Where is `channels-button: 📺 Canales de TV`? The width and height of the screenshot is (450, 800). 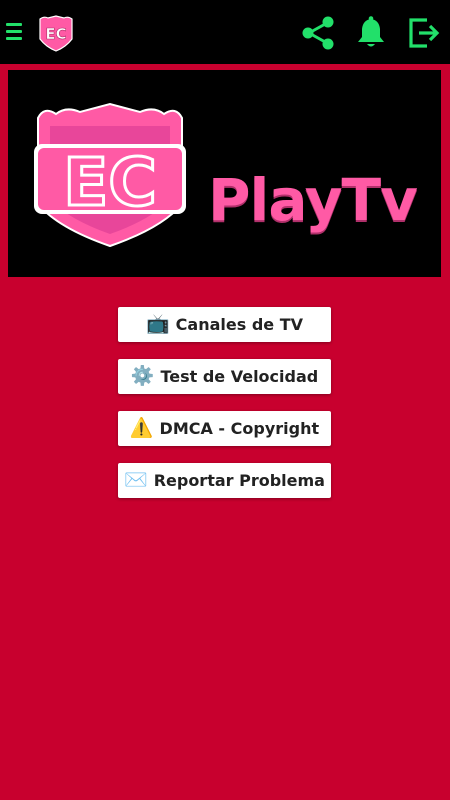 channels-button: 📺 Canales de TV is located at coordinates (224, 324).